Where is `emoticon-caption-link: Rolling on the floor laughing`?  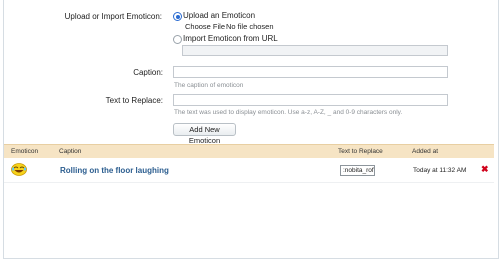 emoticon-caption-link: Rolling on the floor laughing is located at coordinates (114, 170).